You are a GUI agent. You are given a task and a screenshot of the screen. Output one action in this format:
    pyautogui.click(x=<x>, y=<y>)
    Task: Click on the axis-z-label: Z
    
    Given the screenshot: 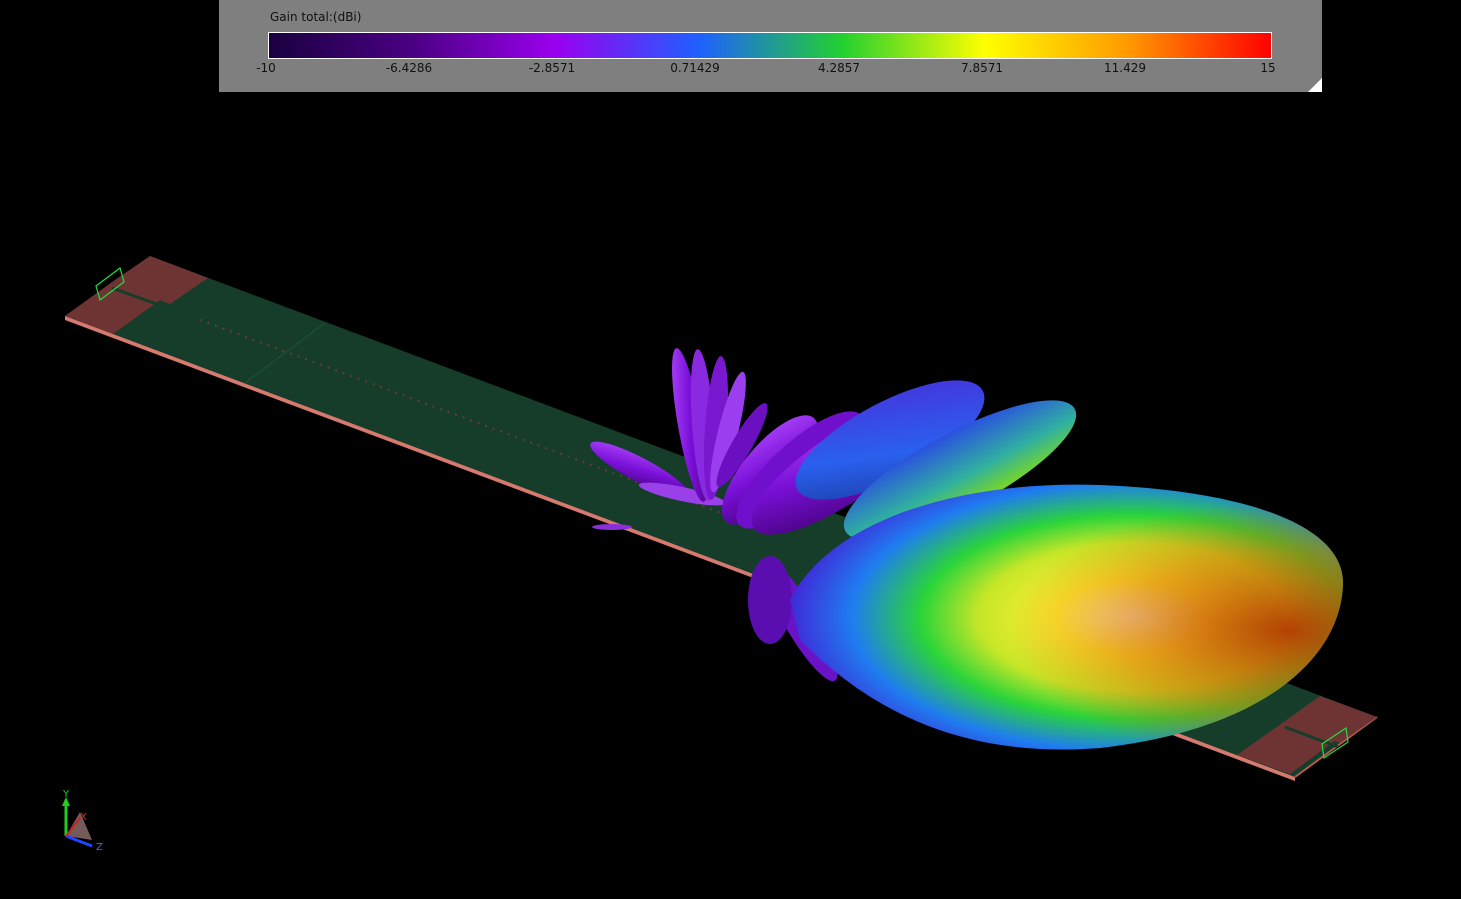 What is the action you would take?
    pyautogui.click(x=99, y=847)
    